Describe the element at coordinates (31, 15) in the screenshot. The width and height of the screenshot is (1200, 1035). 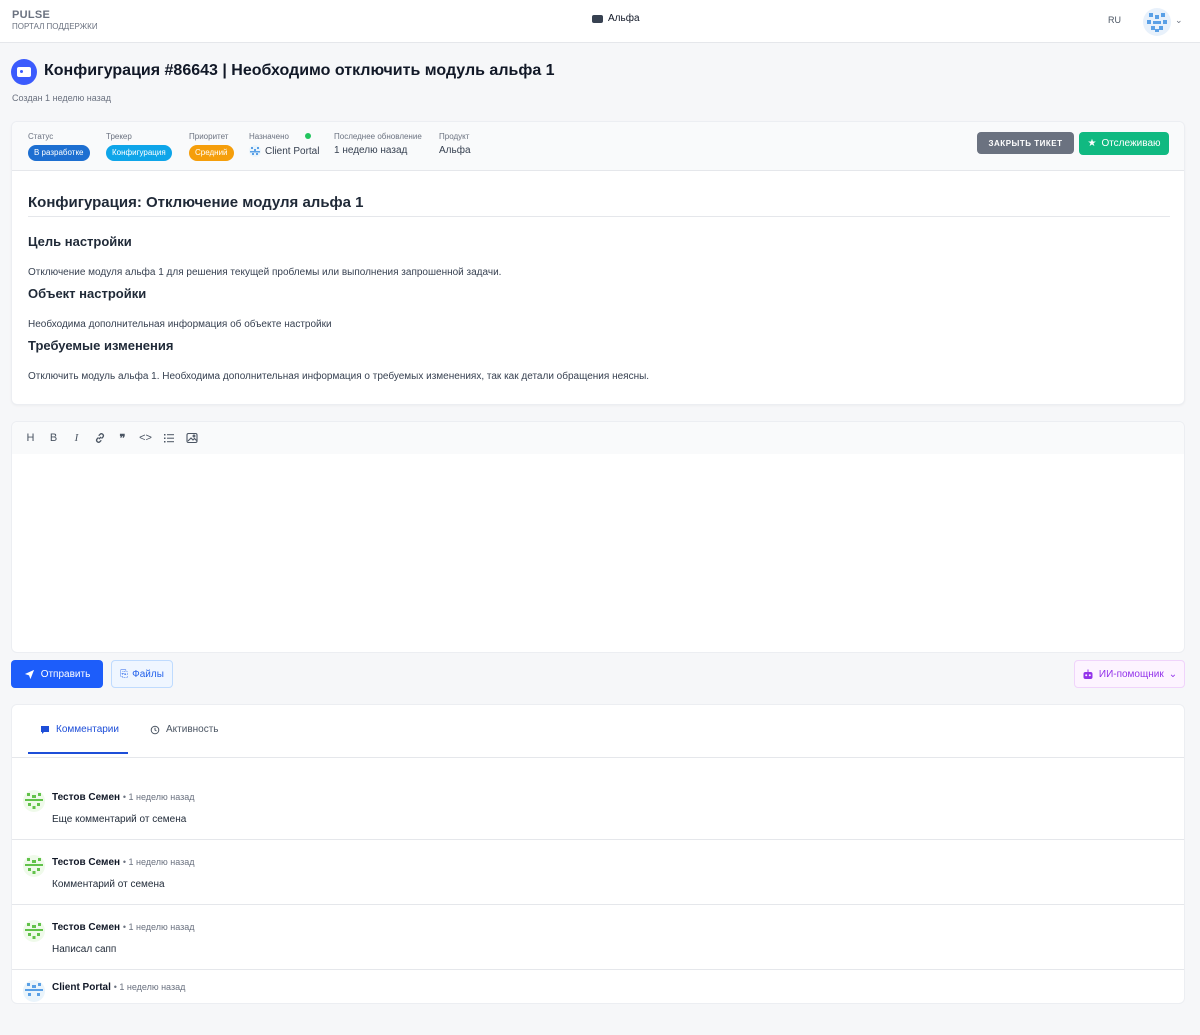
I see `brand-name: PULSE` at that location.